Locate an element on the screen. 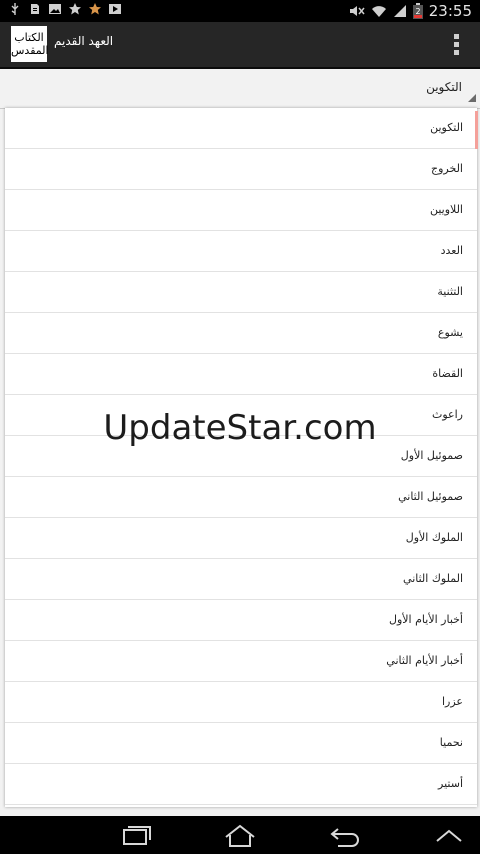 Image resolution: width=480 pixels, height=854 pixels. battery-icon: 2 is located at coordinates (417, 11).